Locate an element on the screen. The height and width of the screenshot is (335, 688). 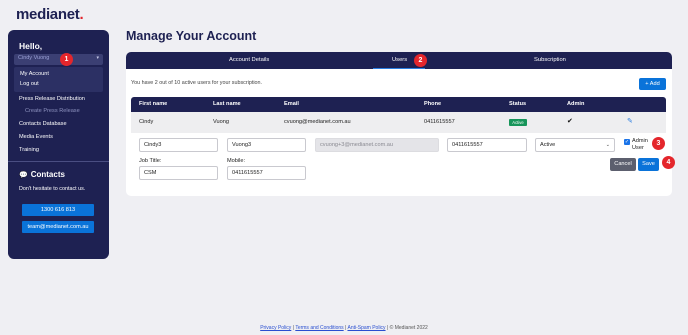
tab-account-details: Account Details is located at coordinates (249, 60).